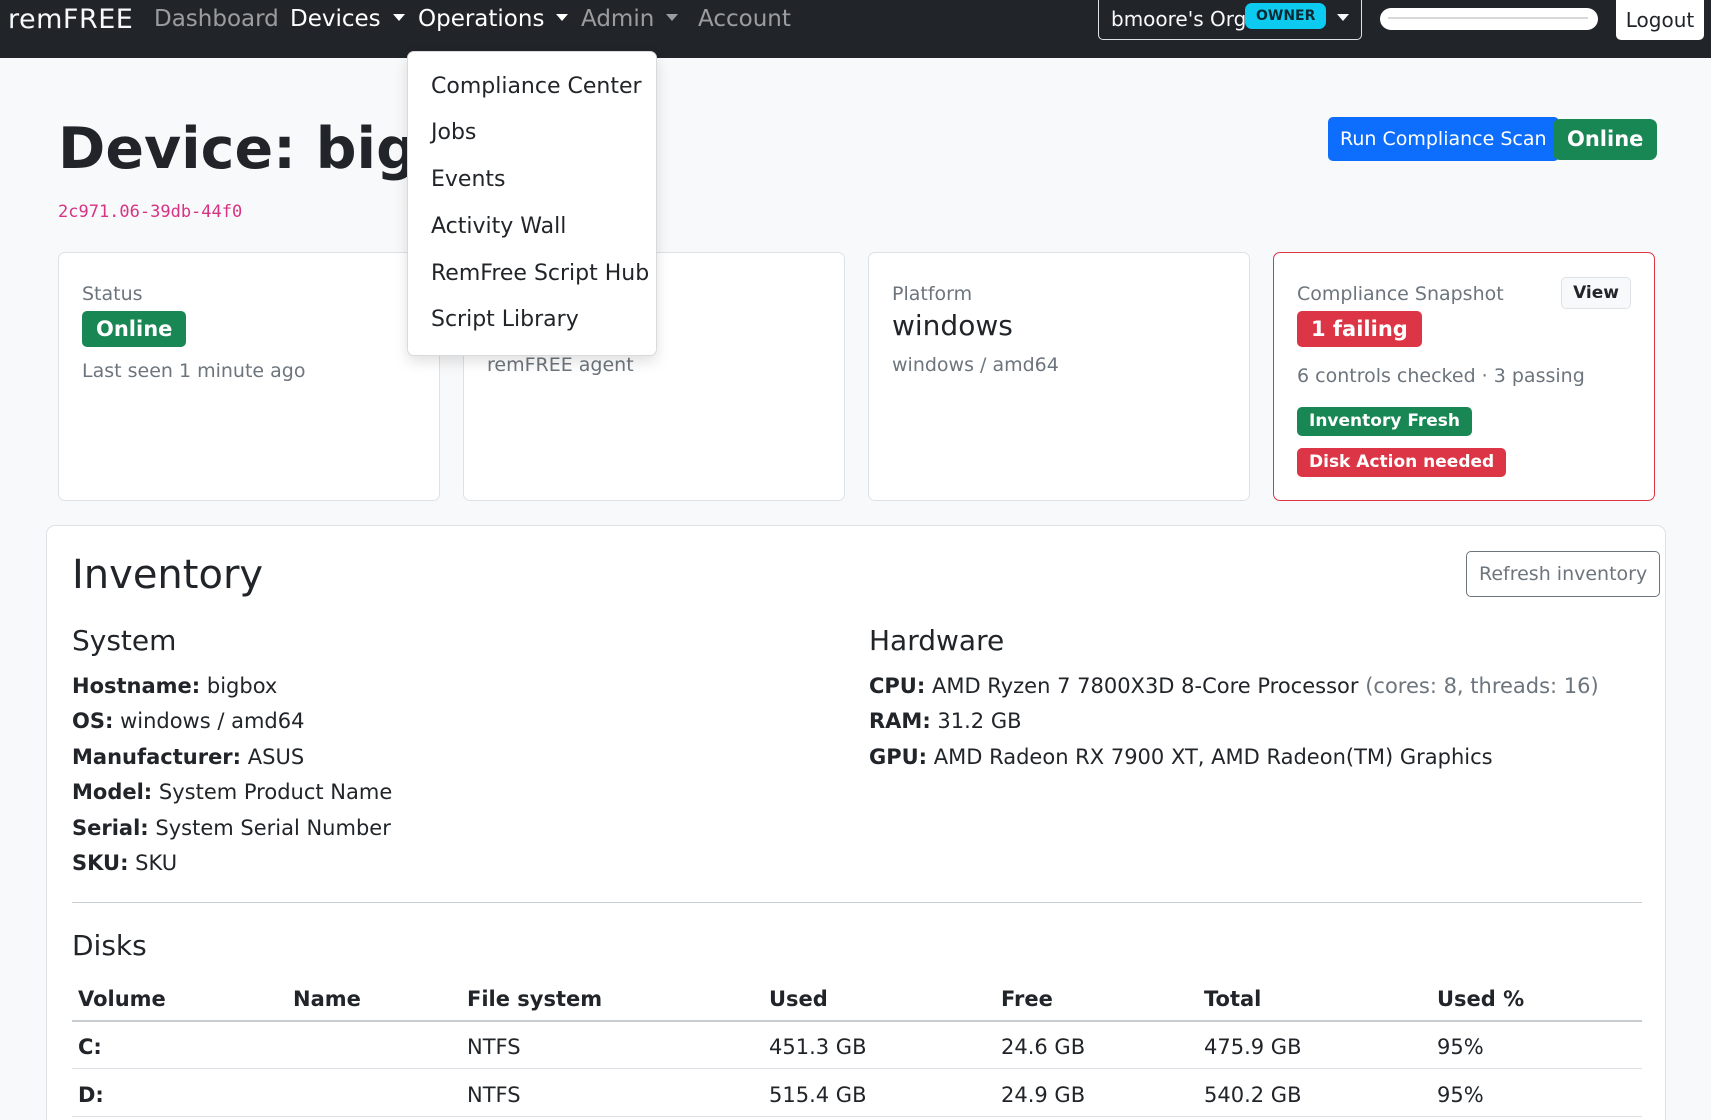  Describe the element at coordinates (125, 863) in the screenshot. I see `sku-field: SKU` at that location.